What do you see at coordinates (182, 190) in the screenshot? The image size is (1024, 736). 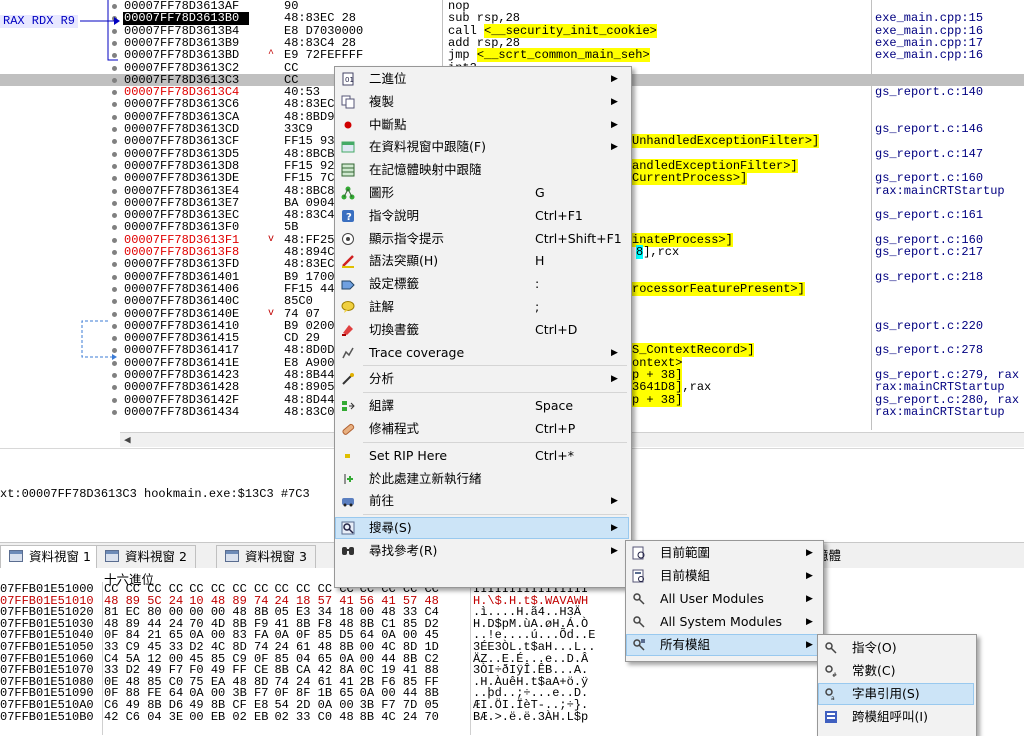 I see `instruction-address: 00007FF78D3613E4` at bounding box center [182, 190].